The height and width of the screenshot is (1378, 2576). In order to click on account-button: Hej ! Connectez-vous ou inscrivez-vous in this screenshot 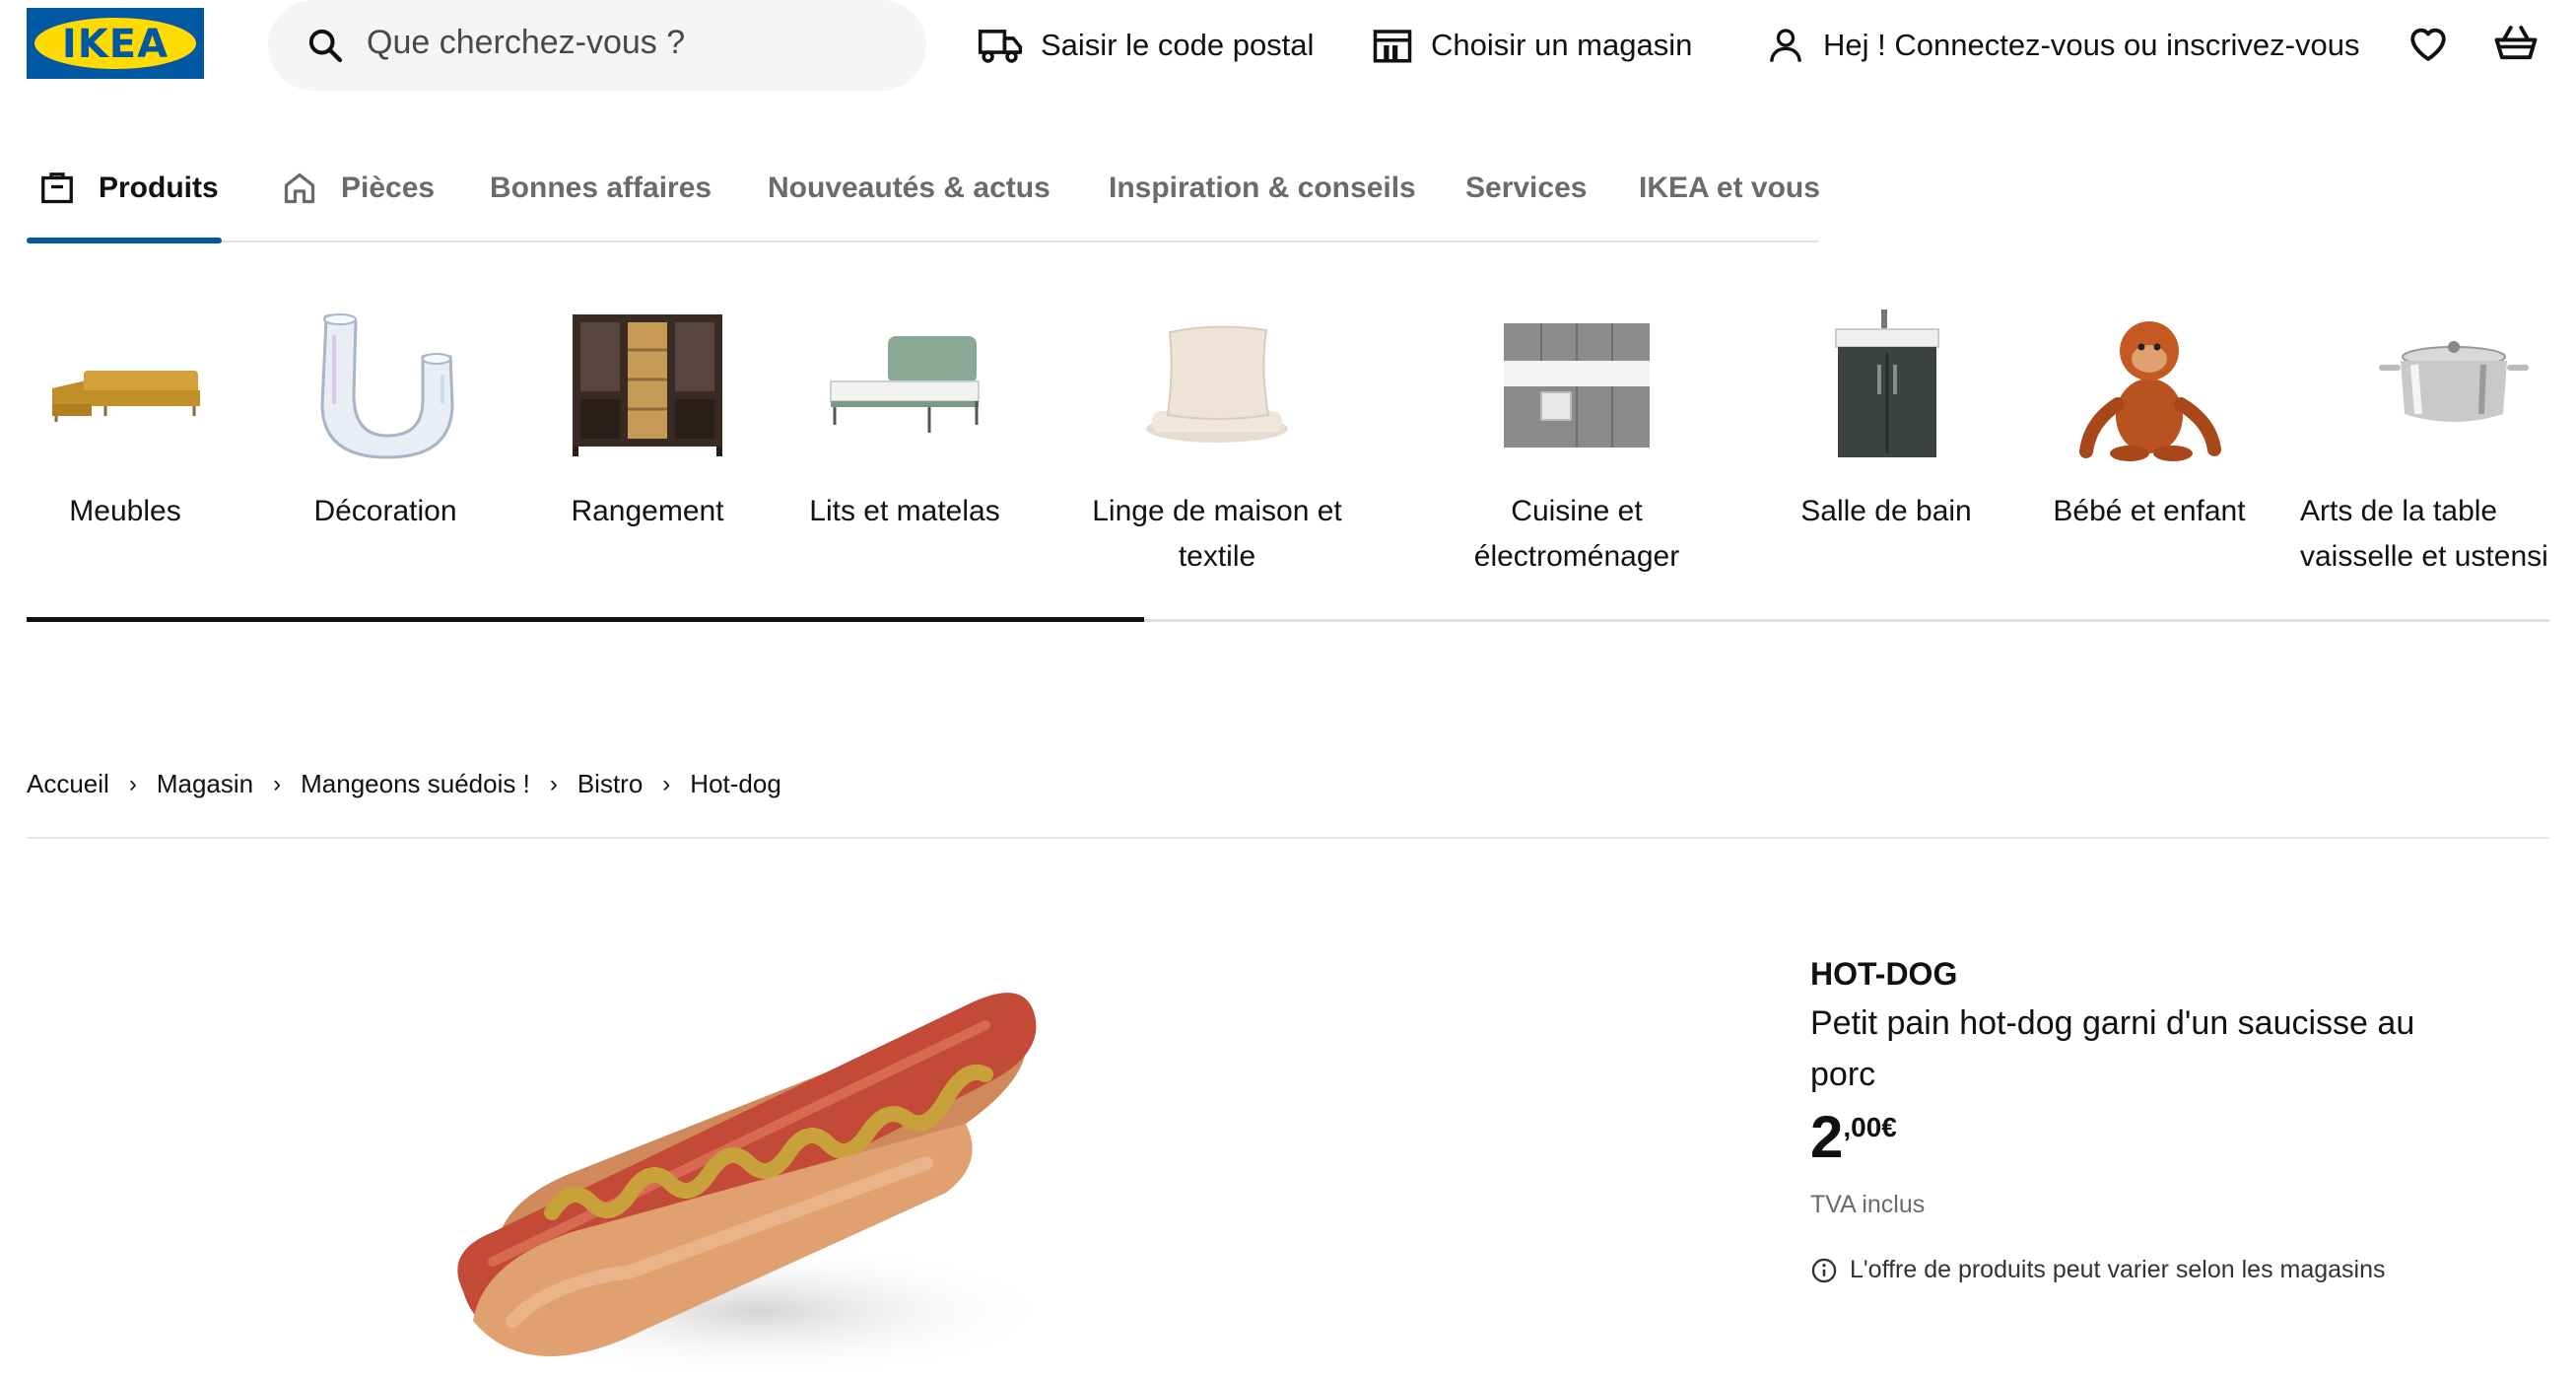, I will do `click(2062, 46)`.